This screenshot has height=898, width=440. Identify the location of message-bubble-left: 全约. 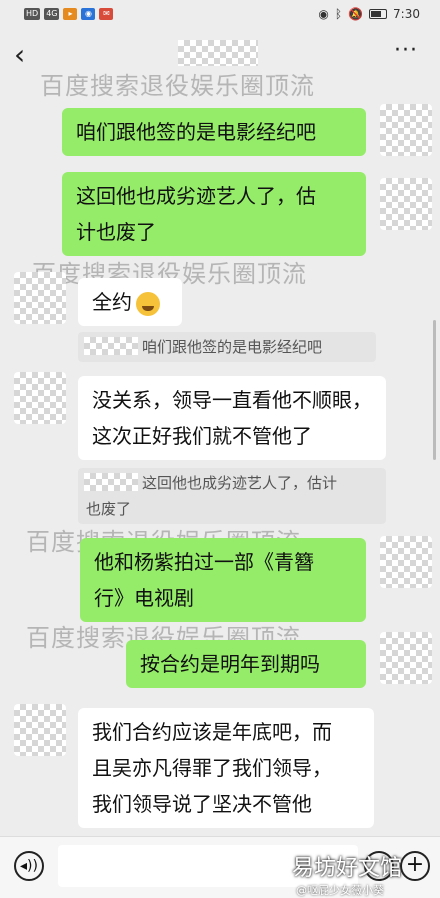
(130, 302).